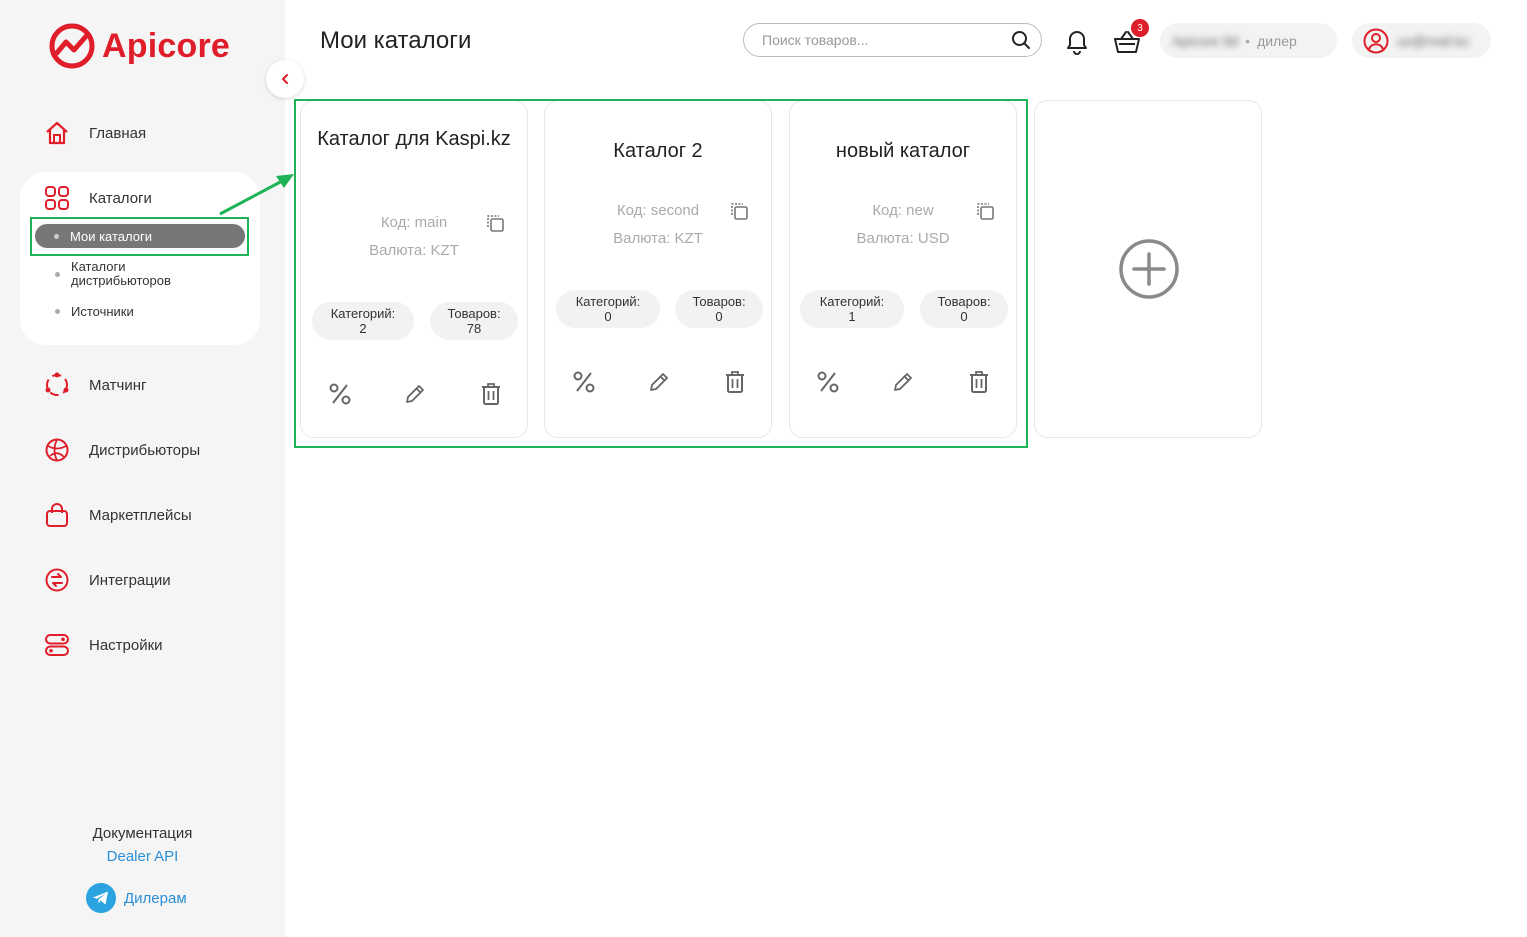 This screenshot has width=1527, height=937. What do you see at coordinates (57, 580) in the screenshot?
I see `integrations-icon` at bounding box center [57, 580].